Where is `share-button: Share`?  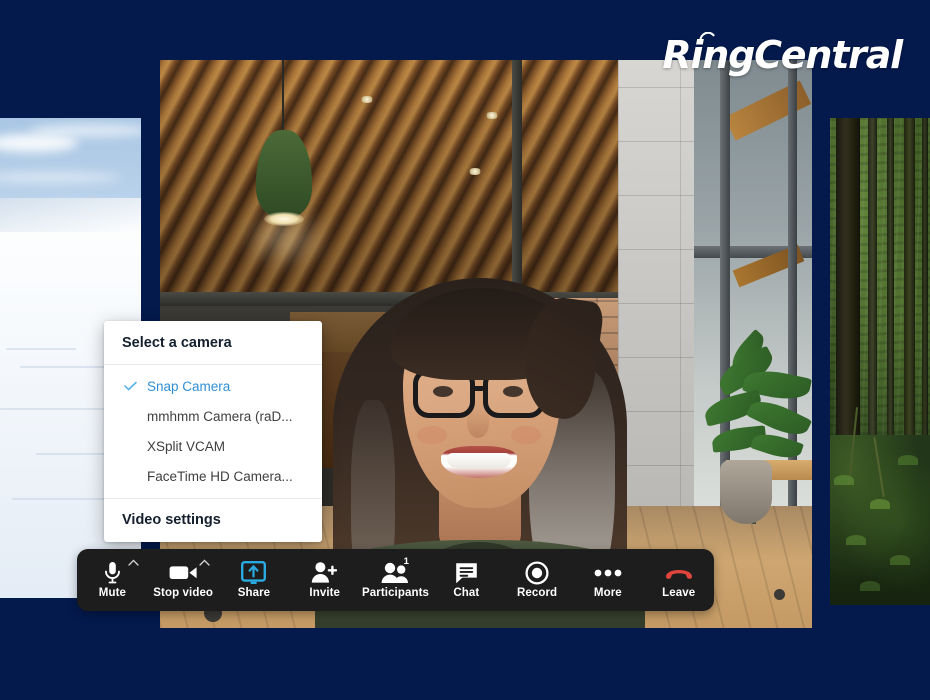
share-button: Share is located at coordinates (254, 580).